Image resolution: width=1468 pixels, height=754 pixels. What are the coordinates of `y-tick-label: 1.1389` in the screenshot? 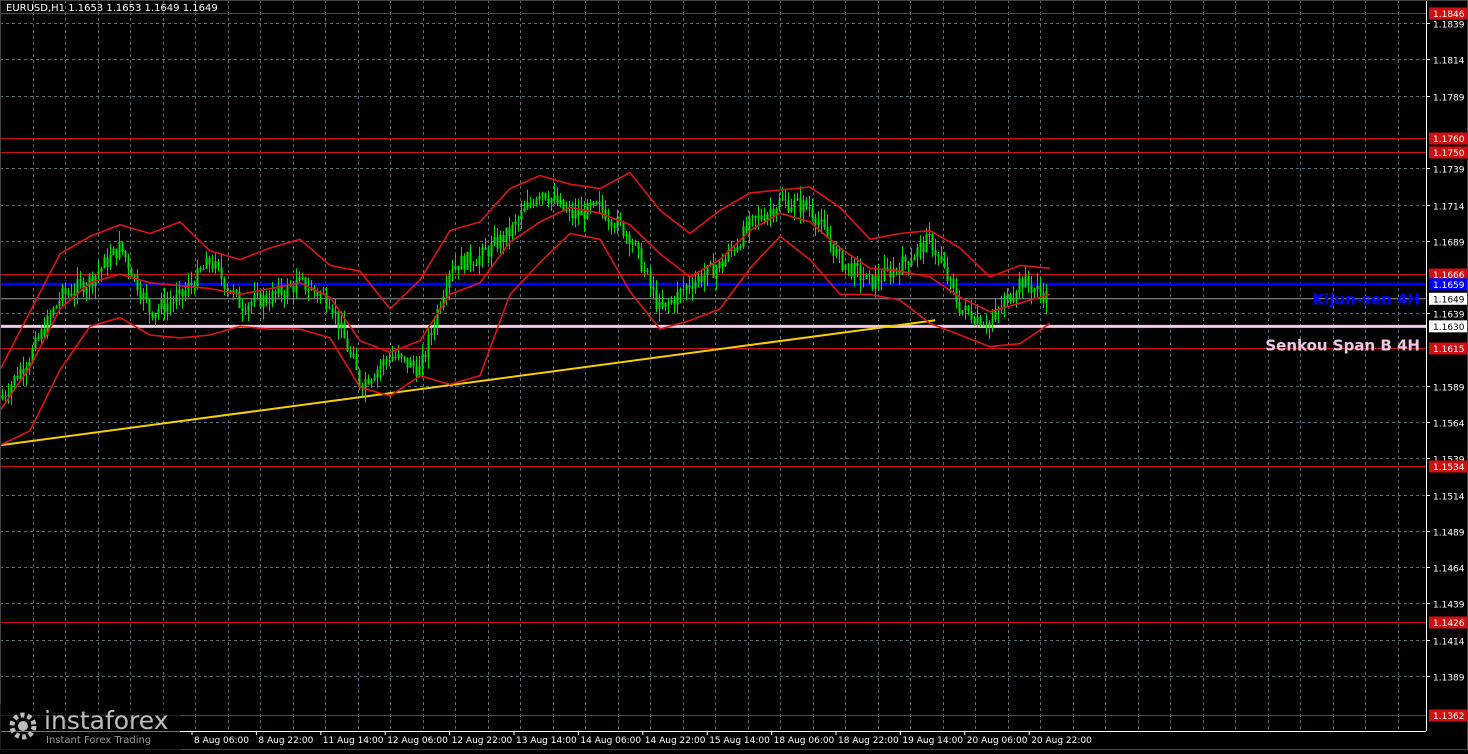 It's located at (1449, 679).